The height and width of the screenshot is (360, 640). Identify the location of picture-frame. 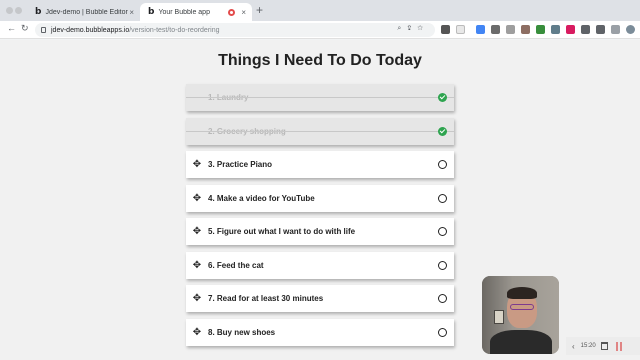
(499, 317).